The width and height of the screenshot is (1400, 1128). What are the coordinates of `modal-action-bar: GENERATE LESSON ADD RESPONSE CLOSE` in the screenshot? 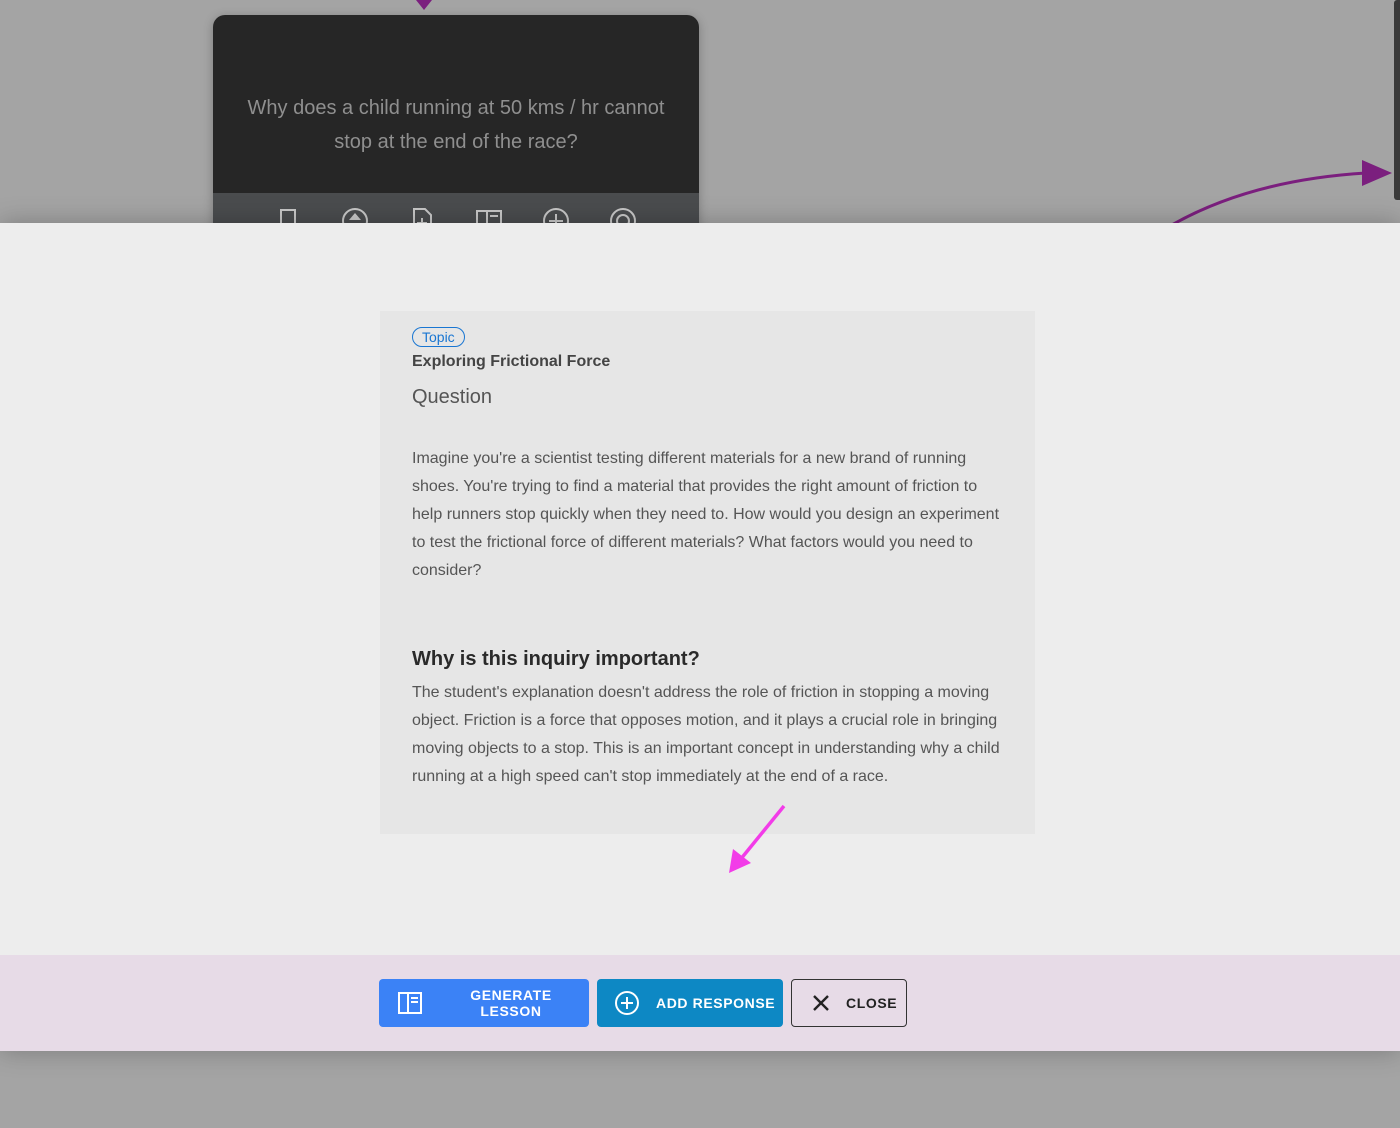 It's located at (700, 1003).